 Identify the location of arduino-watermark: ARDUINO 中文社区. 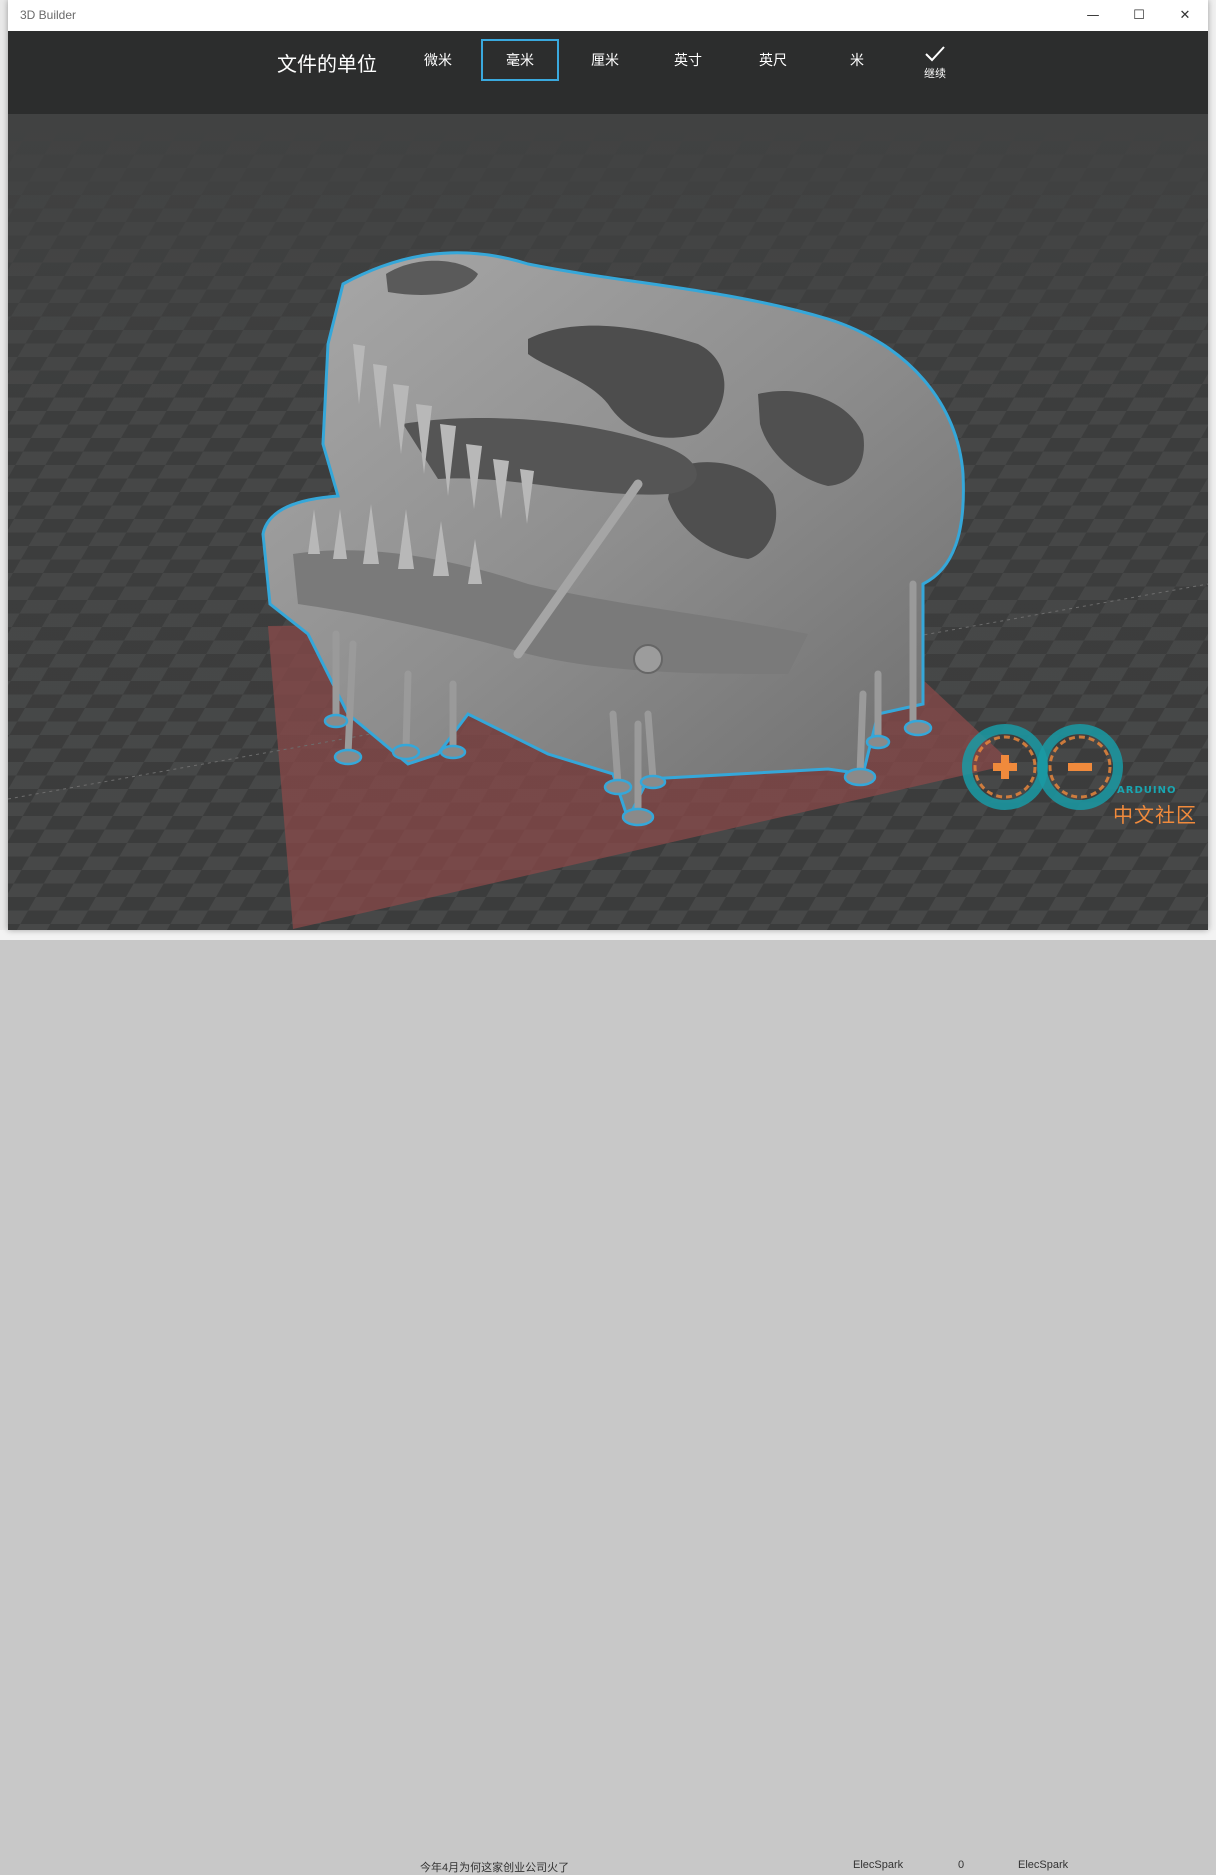
(1077, 772).